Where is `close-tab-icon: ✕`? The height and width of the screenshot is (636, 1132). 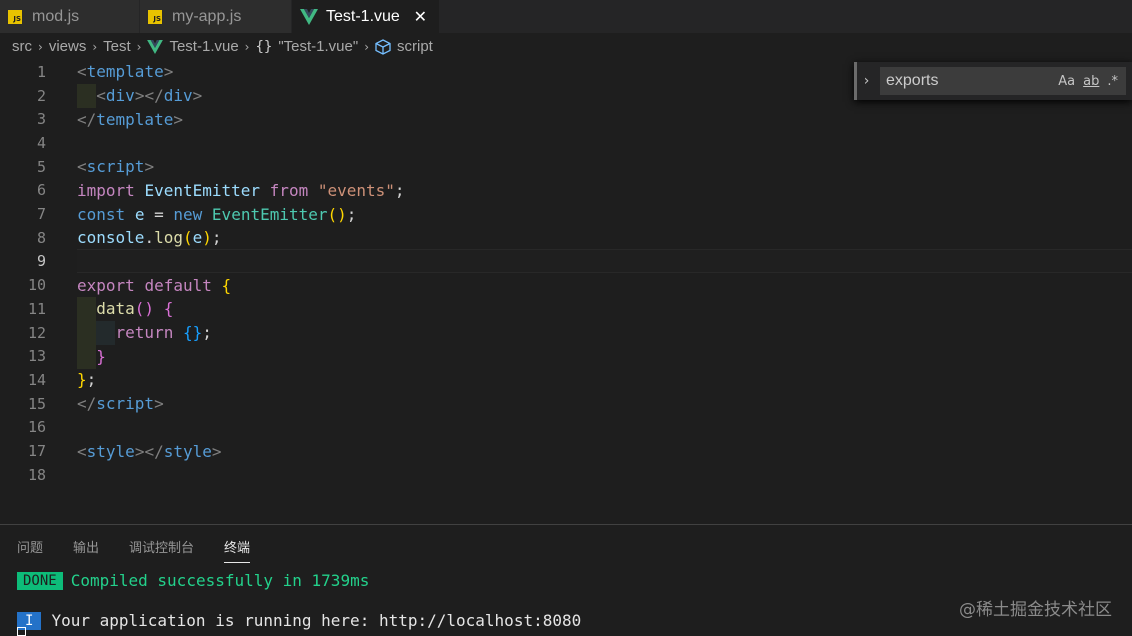 close-tab-icon: ✕ is located at coordinates (420, 16).